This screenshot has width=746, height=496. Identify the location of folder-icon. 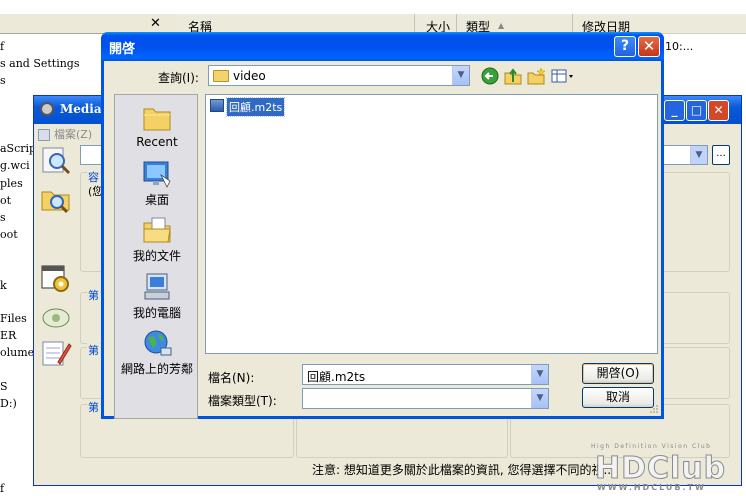
(221, 76).